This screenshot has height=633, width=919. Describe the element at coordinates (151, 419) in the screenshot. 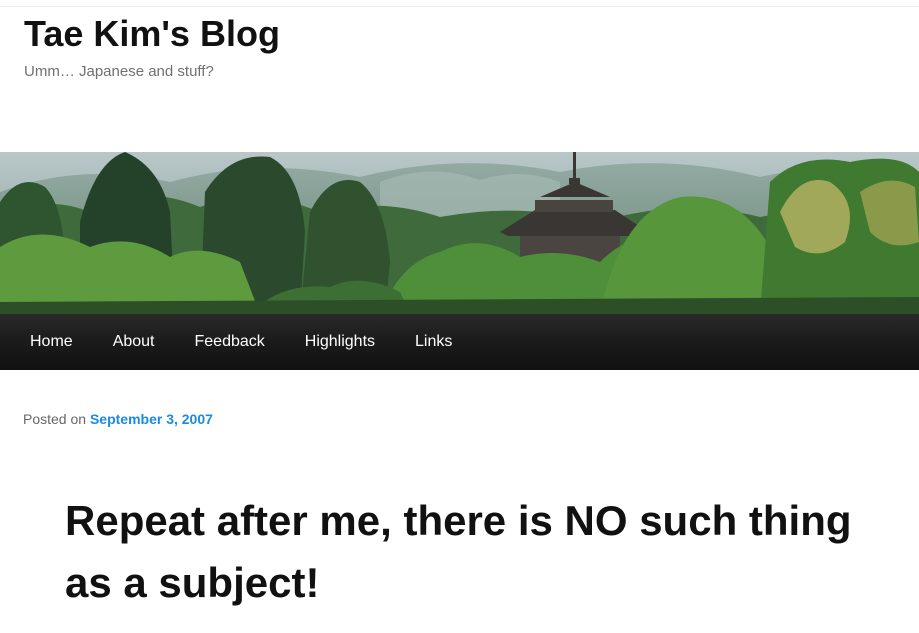

I see `post-date-link: September 3, 2007` at that location.